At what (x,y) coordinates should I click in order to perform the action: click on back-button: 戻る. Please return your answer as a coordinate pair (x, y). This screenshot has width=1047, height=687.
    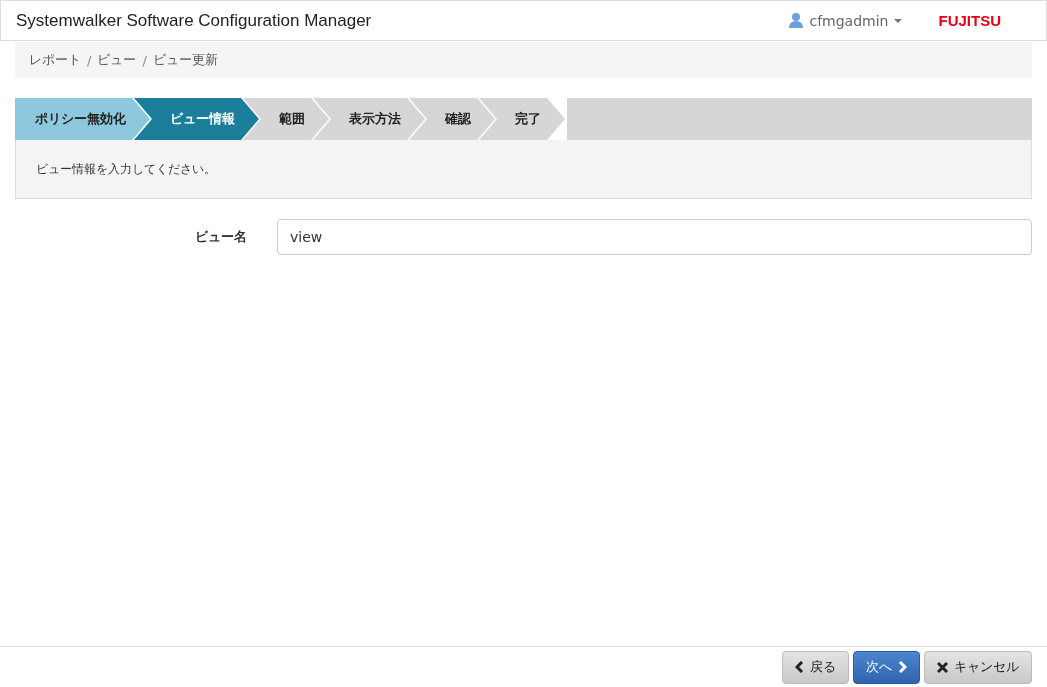
    Looking at the image, I should click on (815, 667).